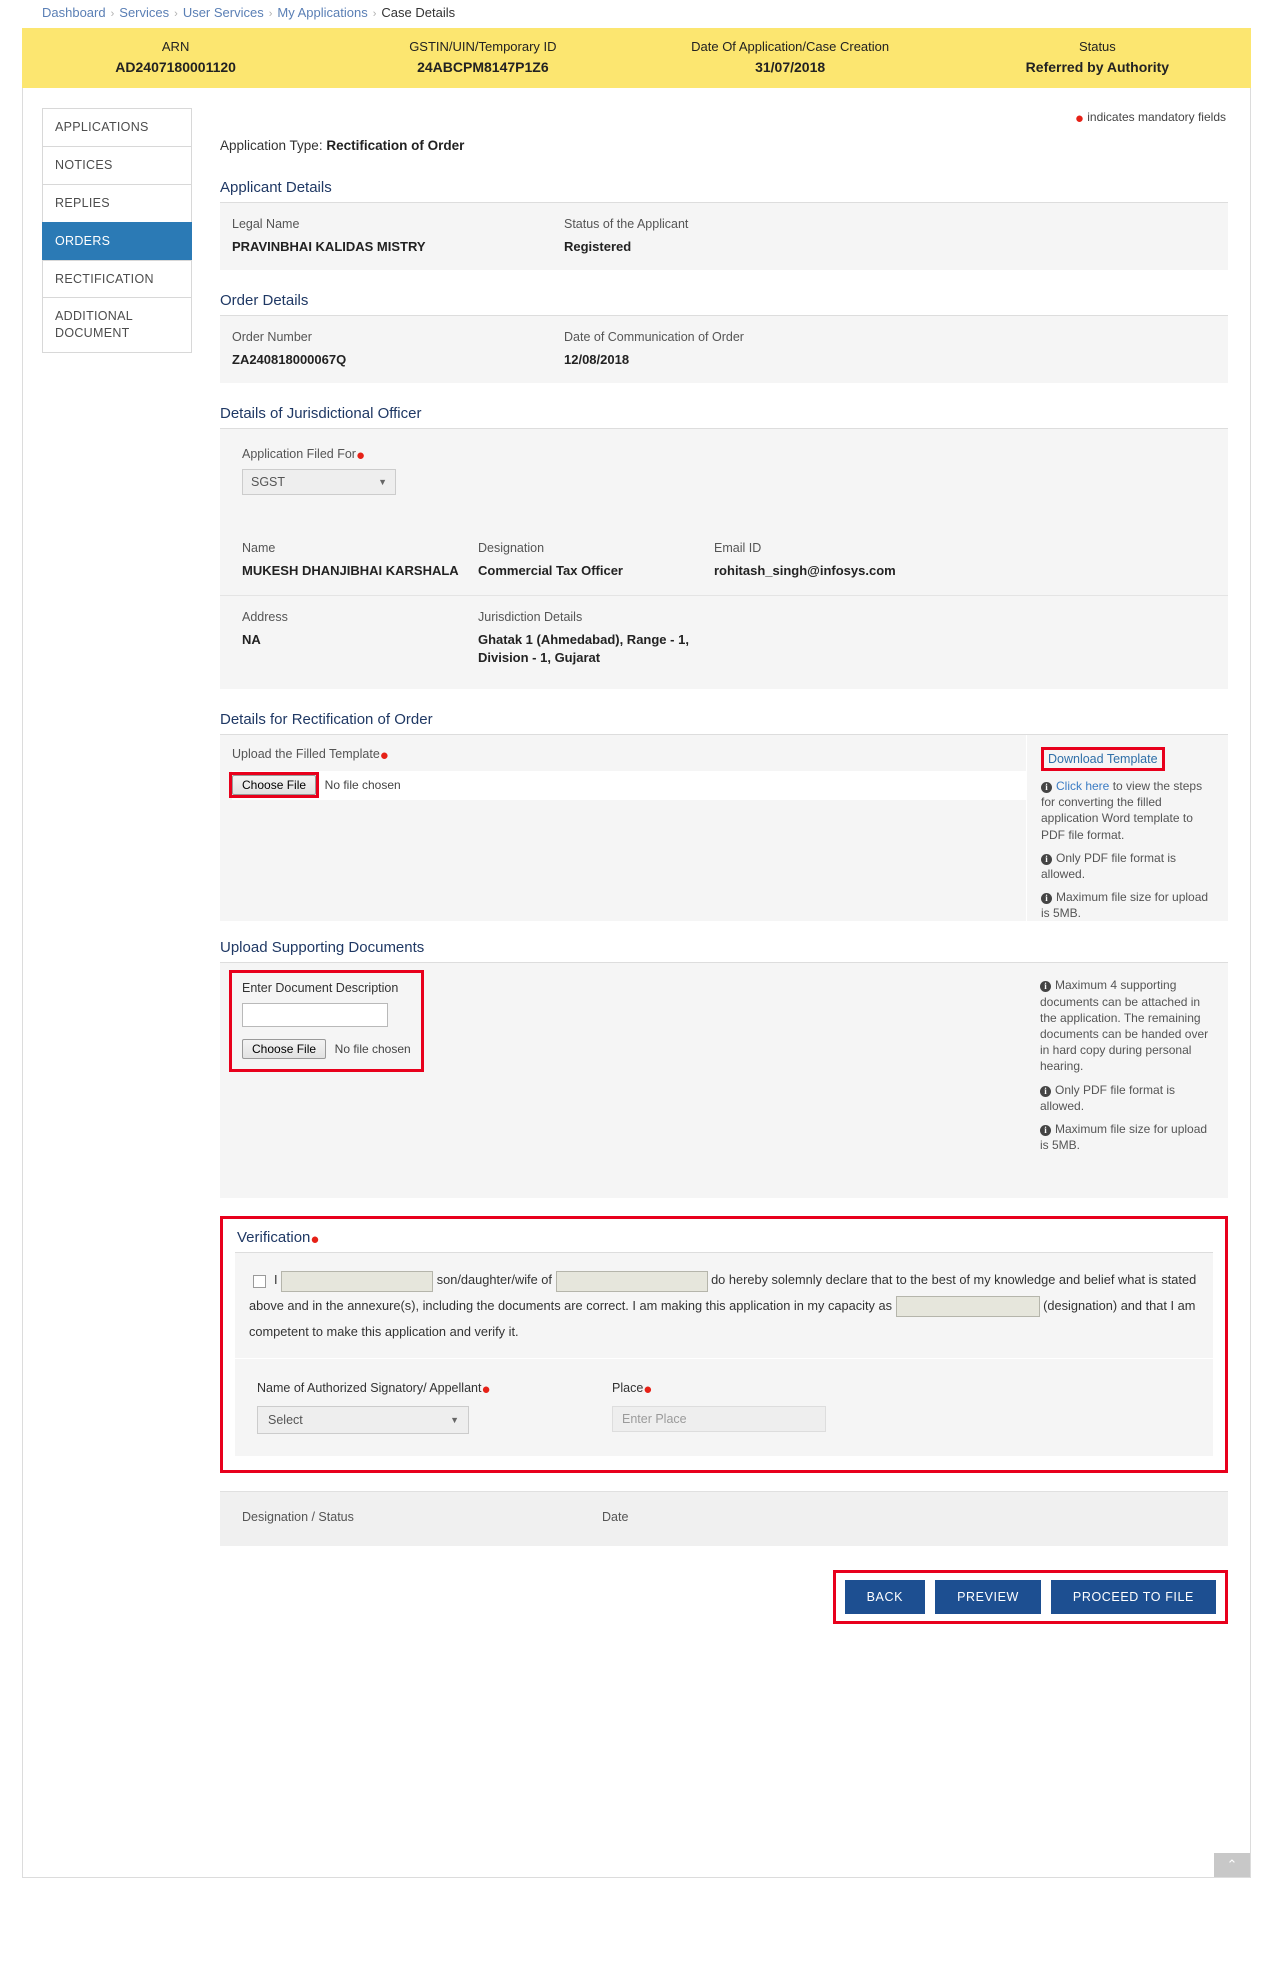 The height and width of the screenshot is (1981, 1273). What do you see at coordinates (1133, 1596) in the screenshot?
I see `proceed-to-file-button: PROCEED TO FILE` at bounding box center [1133, 1596].